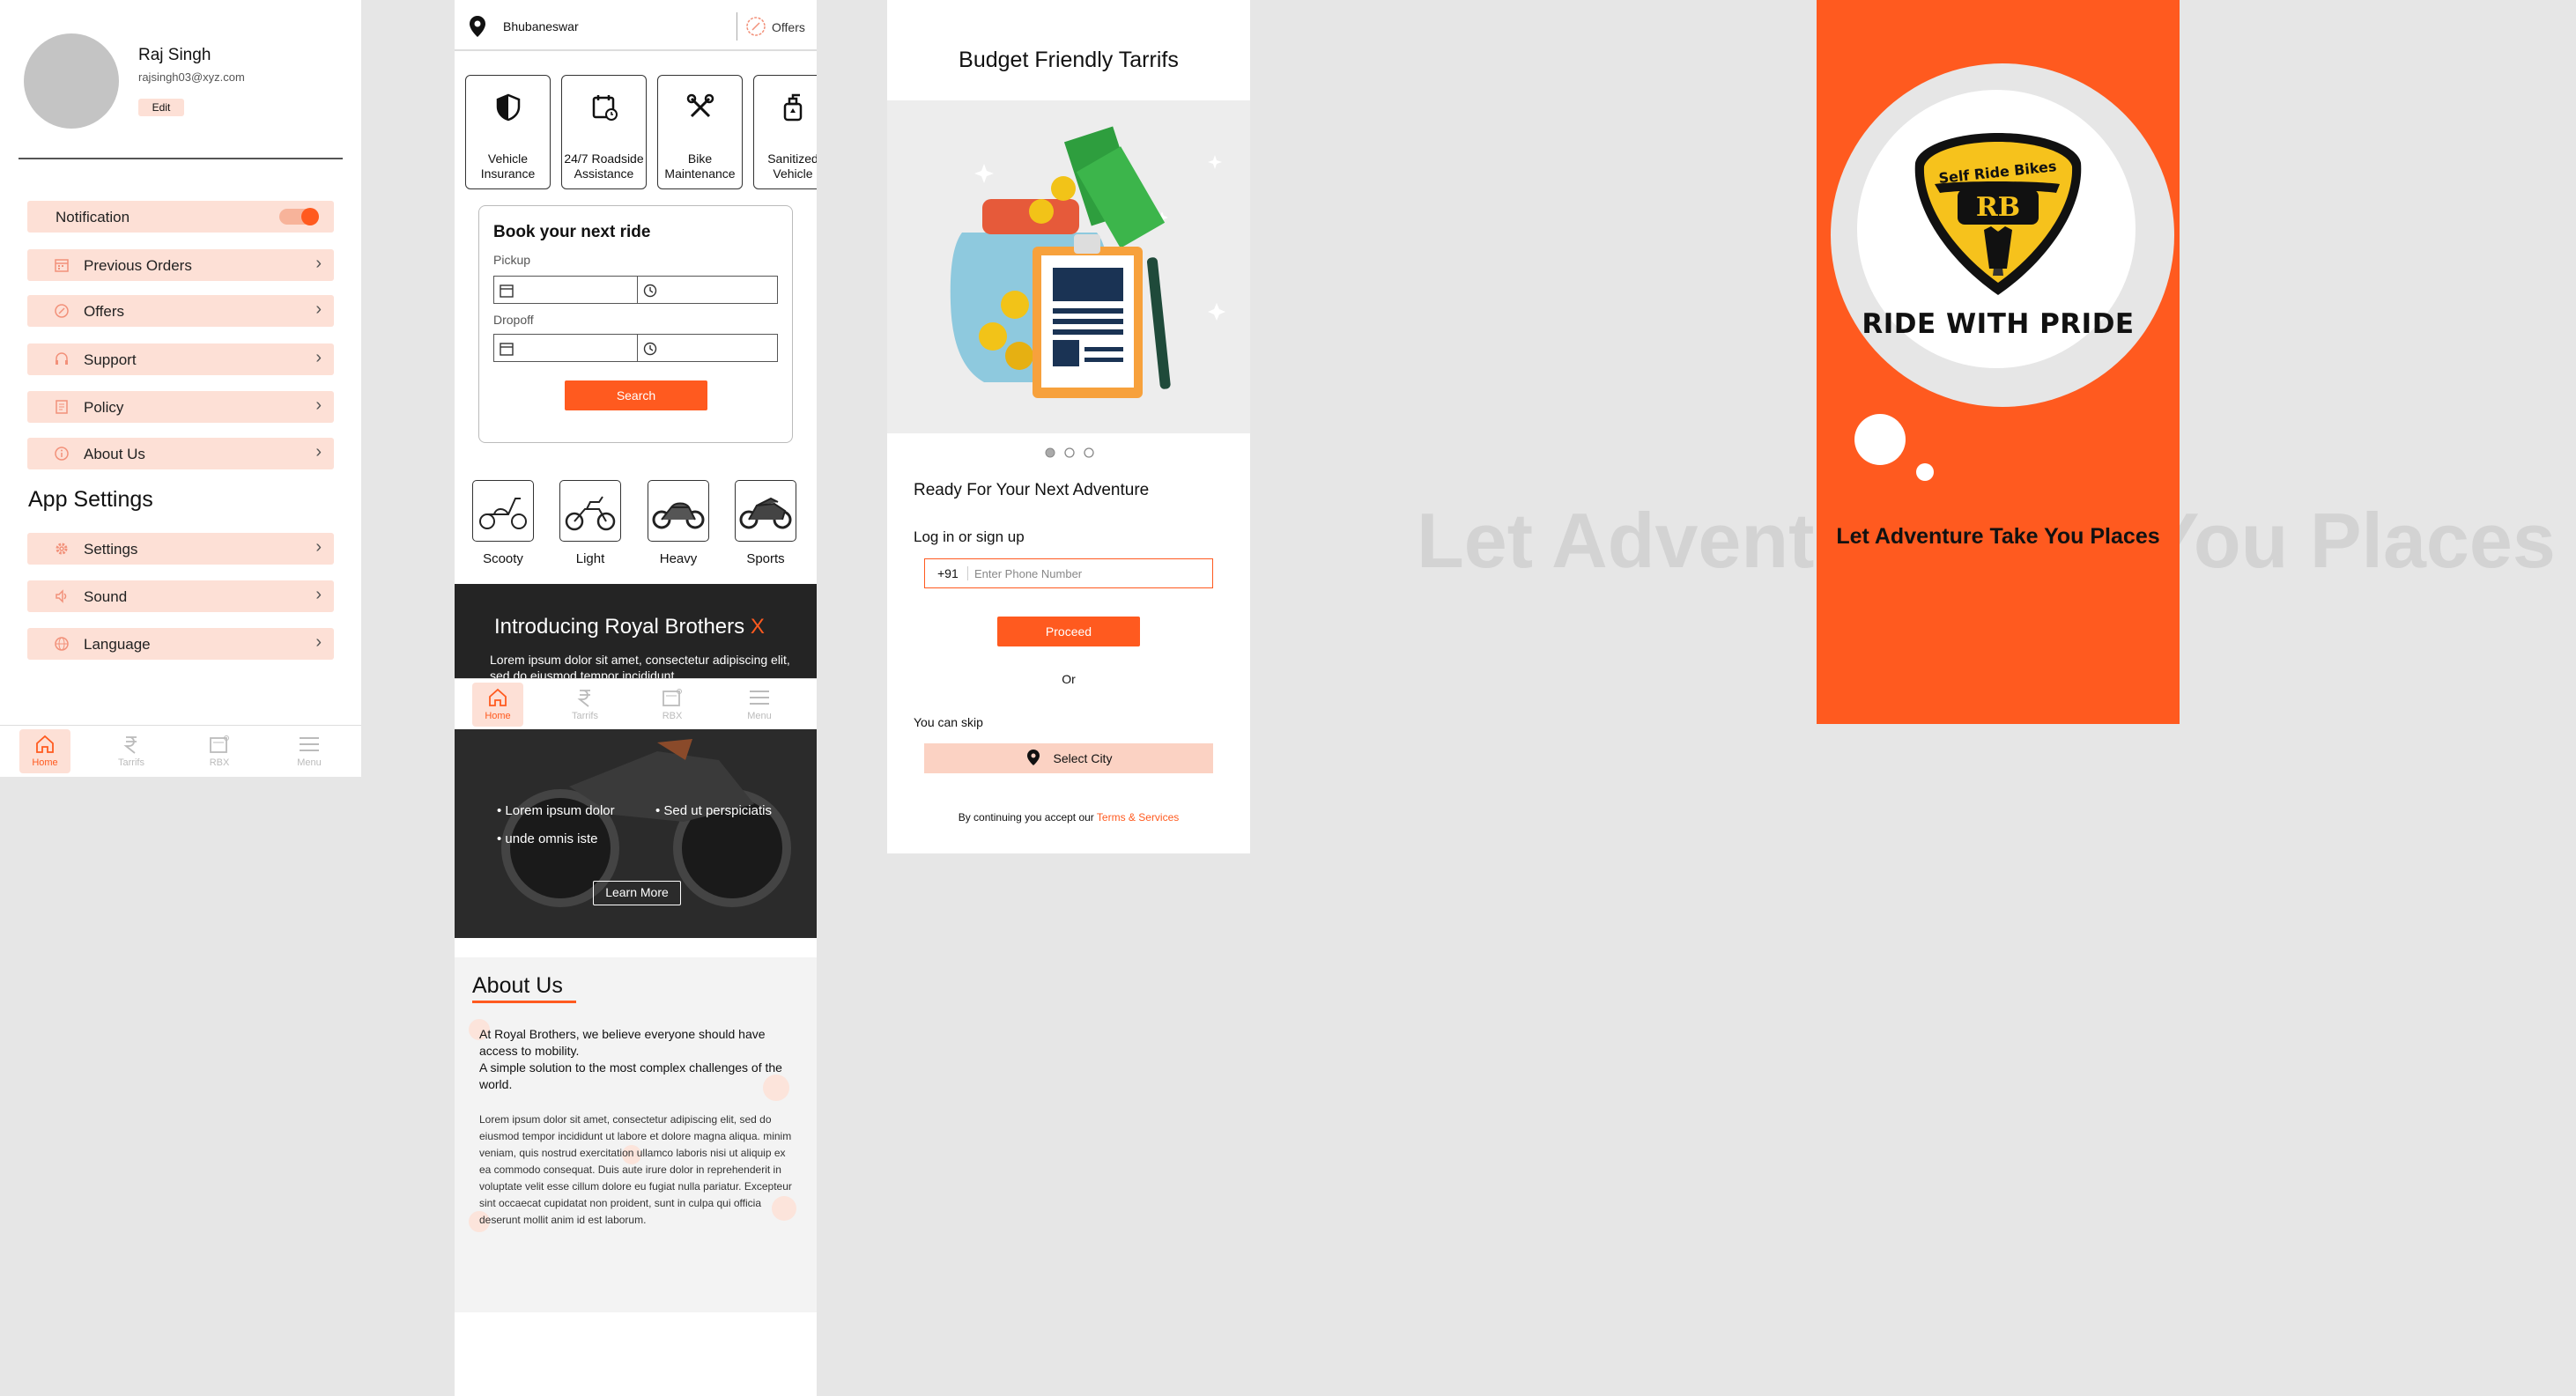 This screenshot has height=1396, width=2576. I want to click on sports-bike-icon, so click(766, 513).